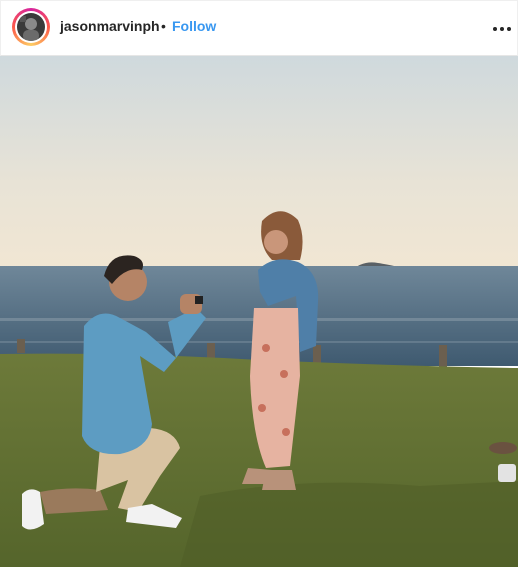  I want to click on more-options-icon, so click(502, 29).